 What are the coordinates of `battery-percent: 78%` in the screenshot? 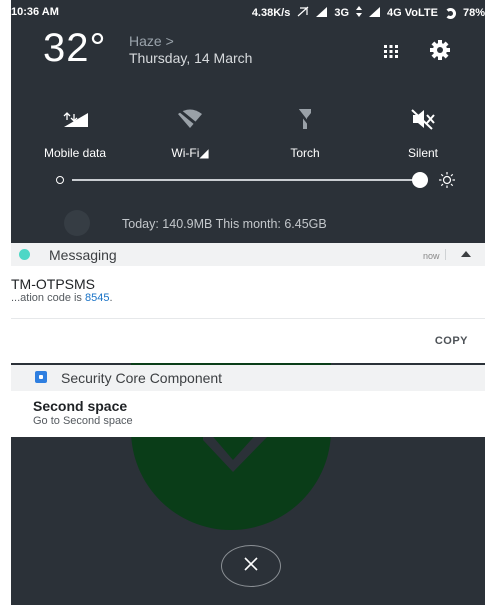 It's located at (473, 13).